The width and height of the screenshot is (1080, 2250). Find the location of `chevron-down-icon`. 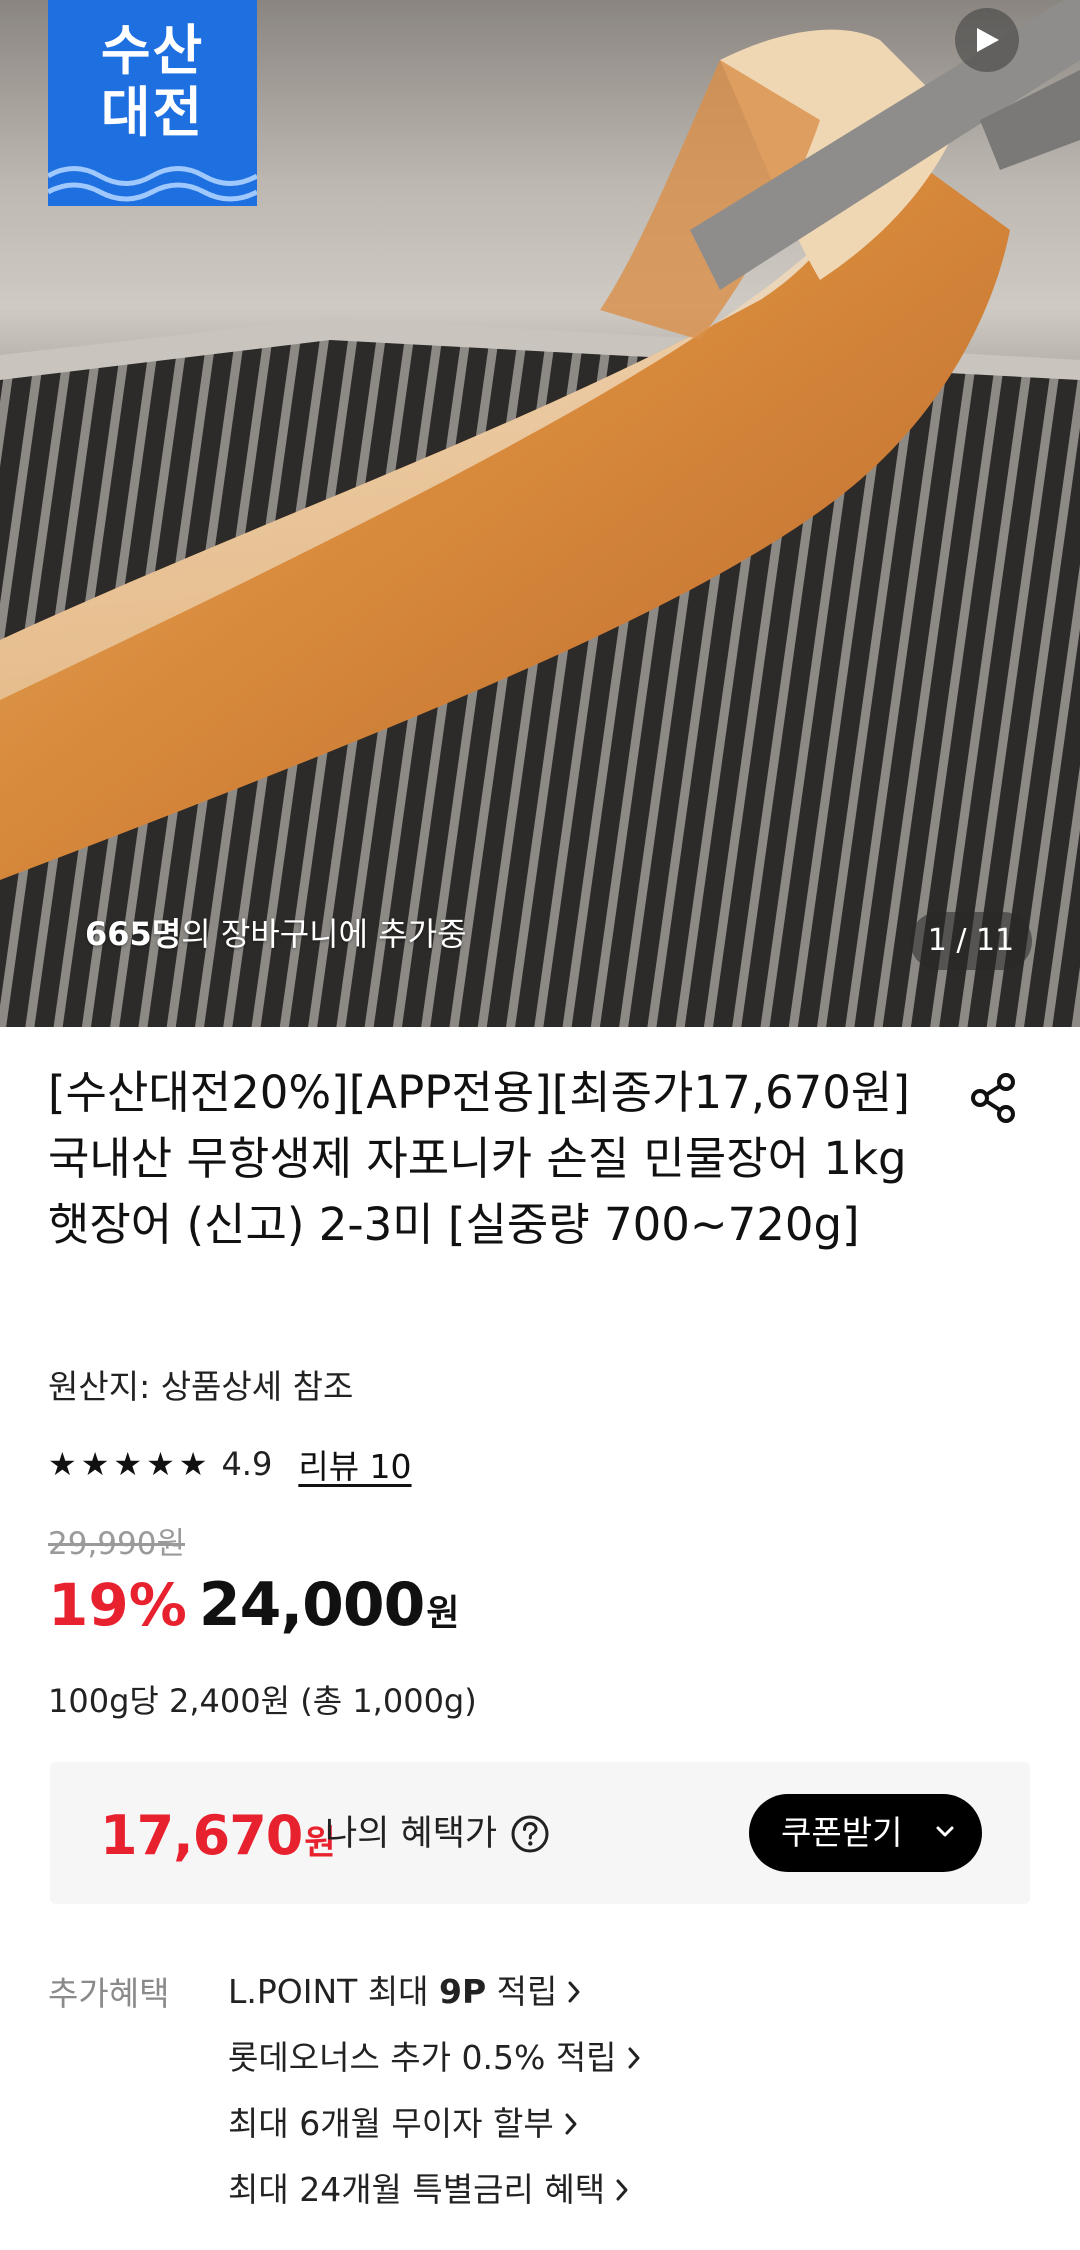

chevron-down-icon is located at coordinates (945, 1831).